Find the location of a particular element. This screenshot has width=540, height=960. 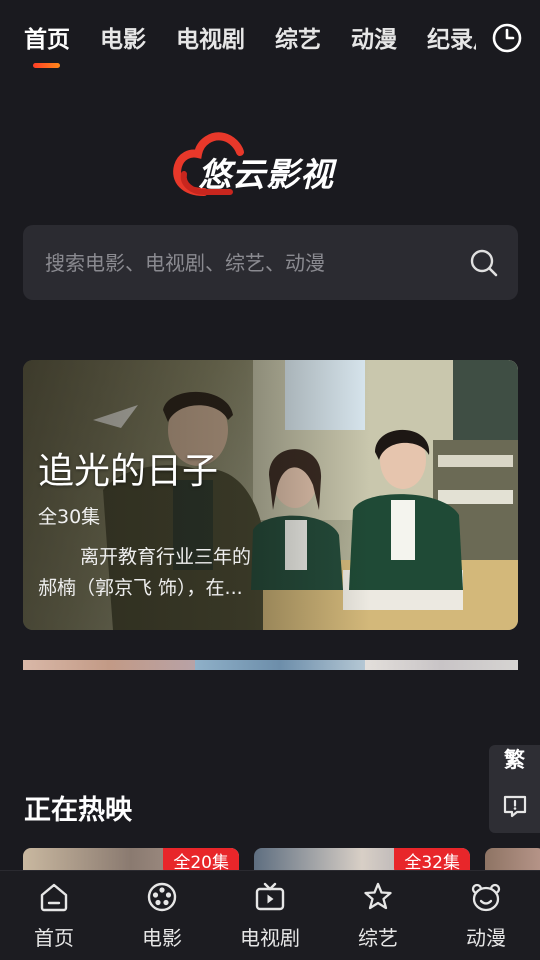

logo-text: 悠云影视 is located at coordinates (266, 174).